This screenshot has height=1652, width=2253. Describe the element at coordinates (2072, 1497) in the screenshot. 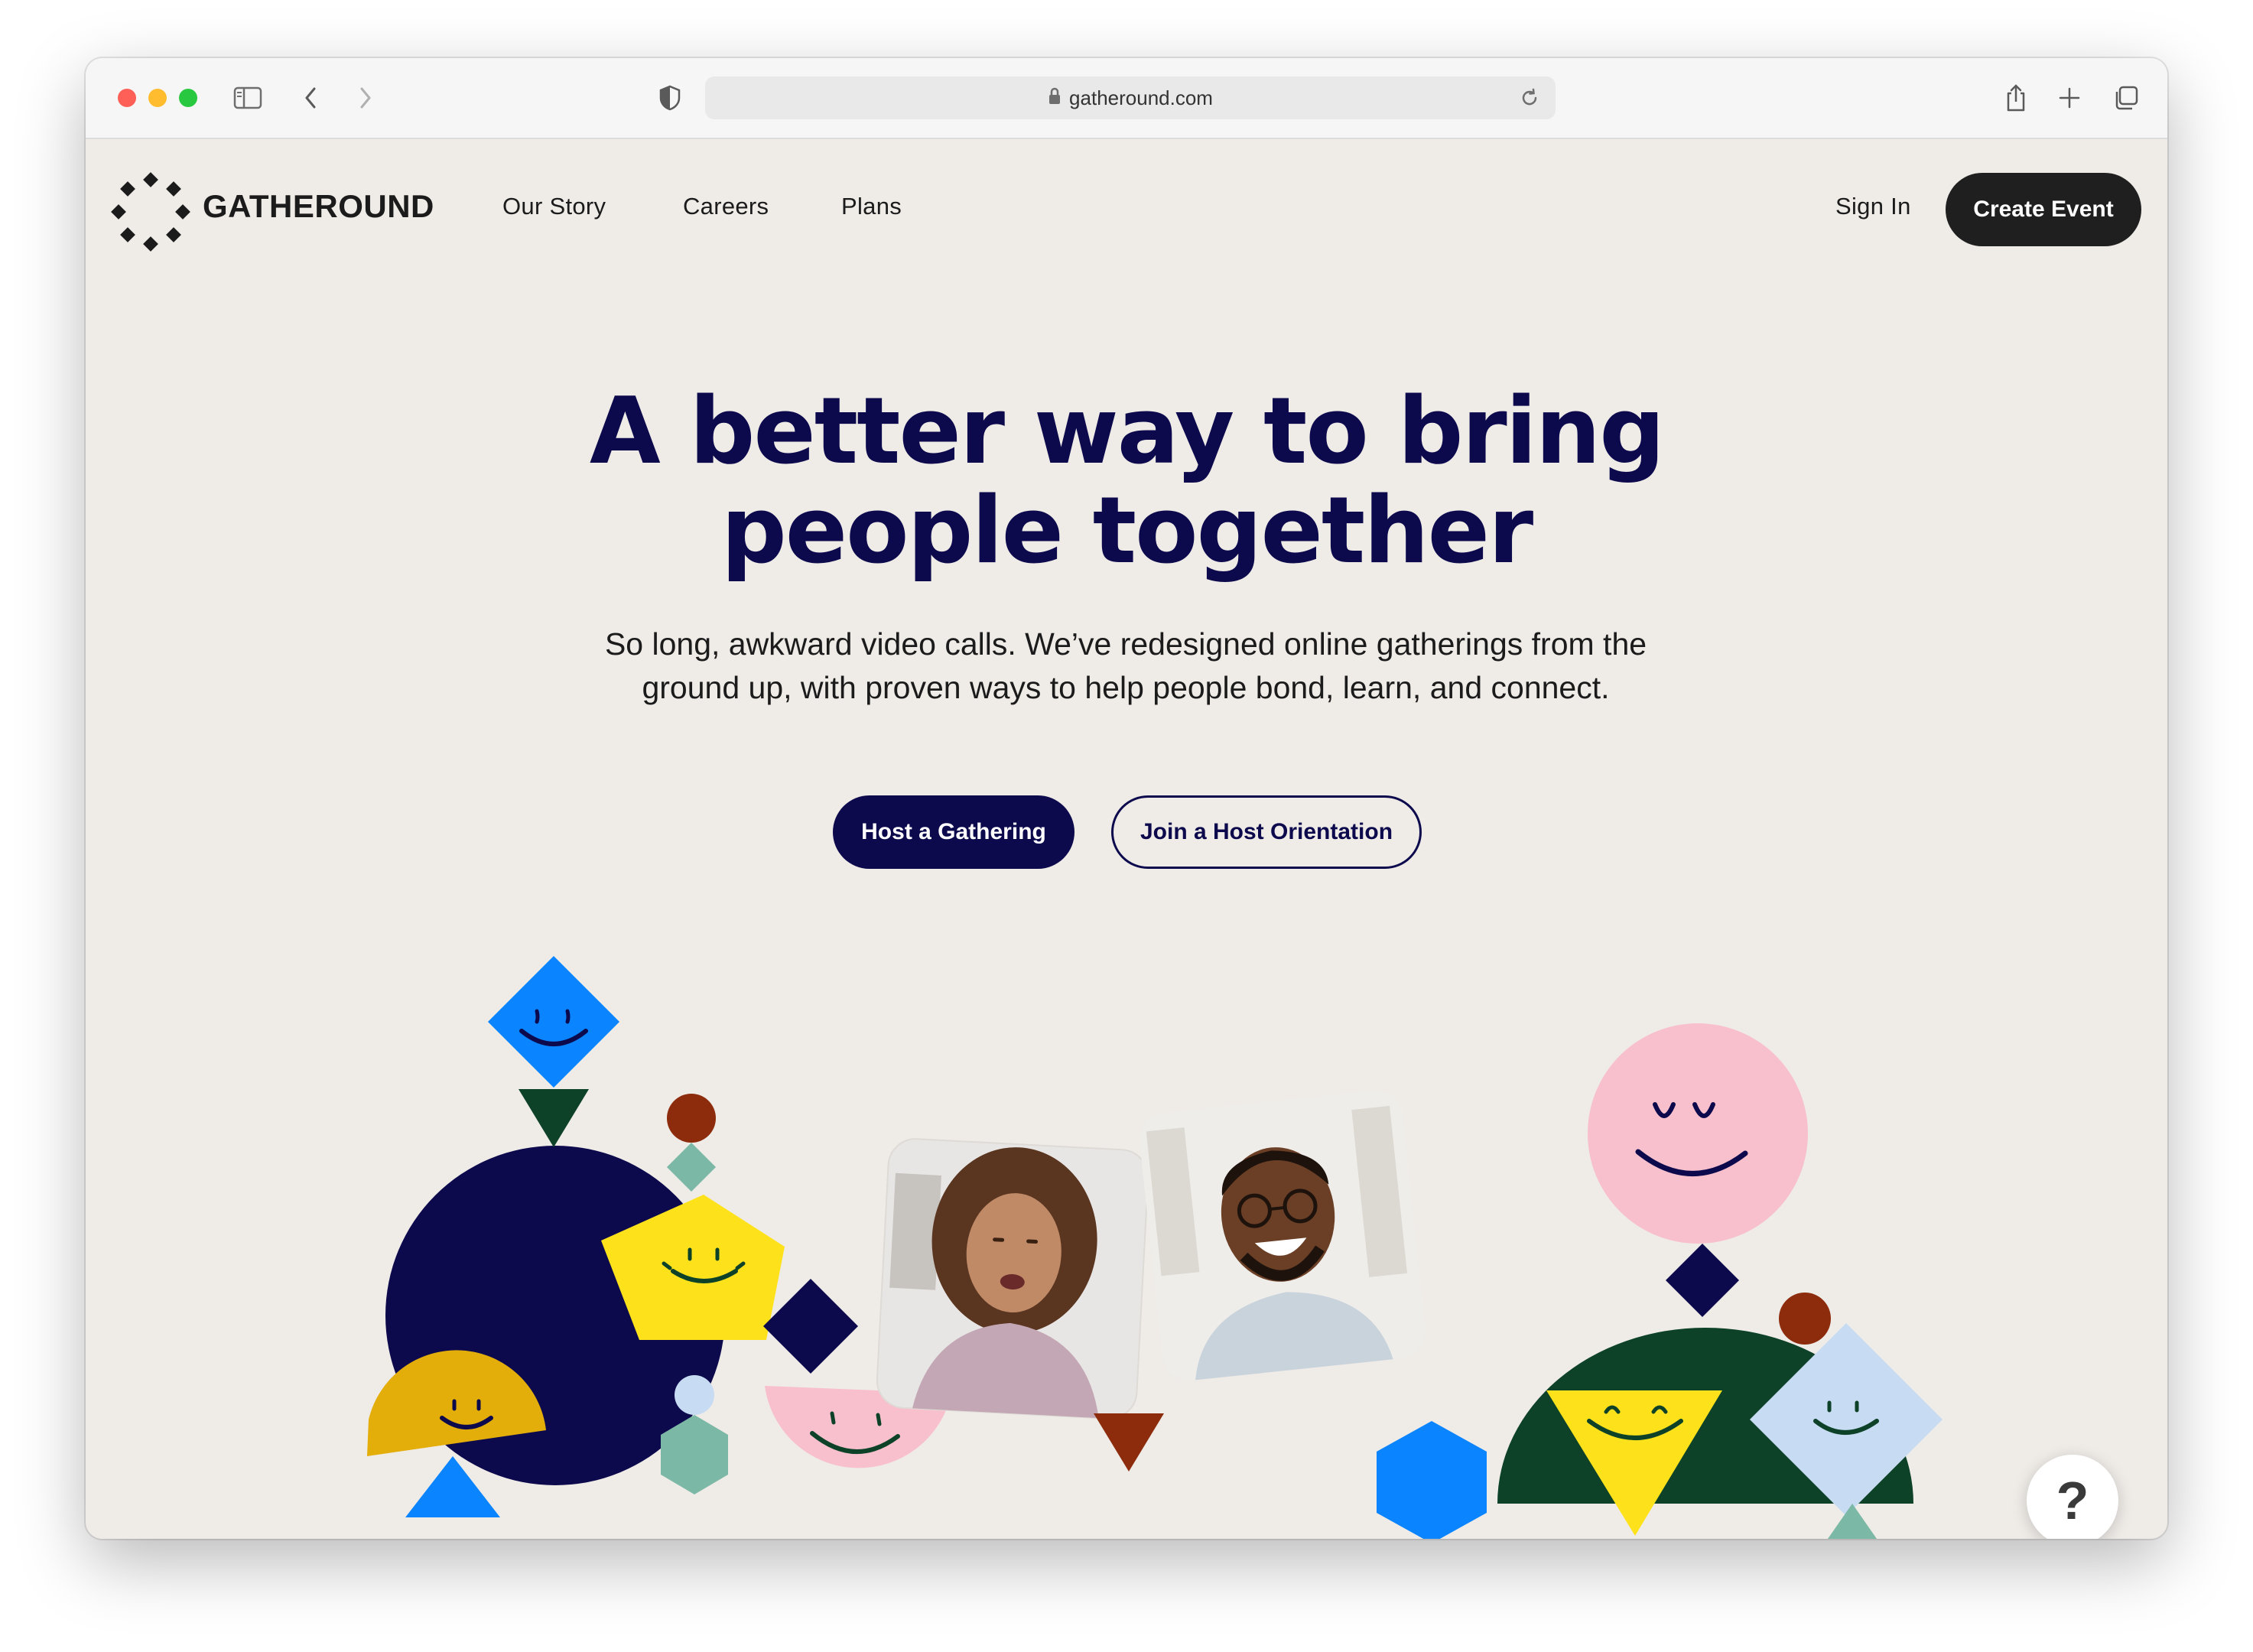

I see `help-button: ?` at that location.